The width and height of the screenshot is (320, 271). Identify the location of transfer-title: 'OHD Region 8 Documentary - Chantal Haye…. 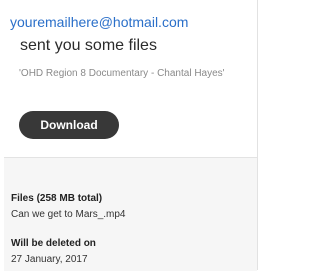
(122, 73).